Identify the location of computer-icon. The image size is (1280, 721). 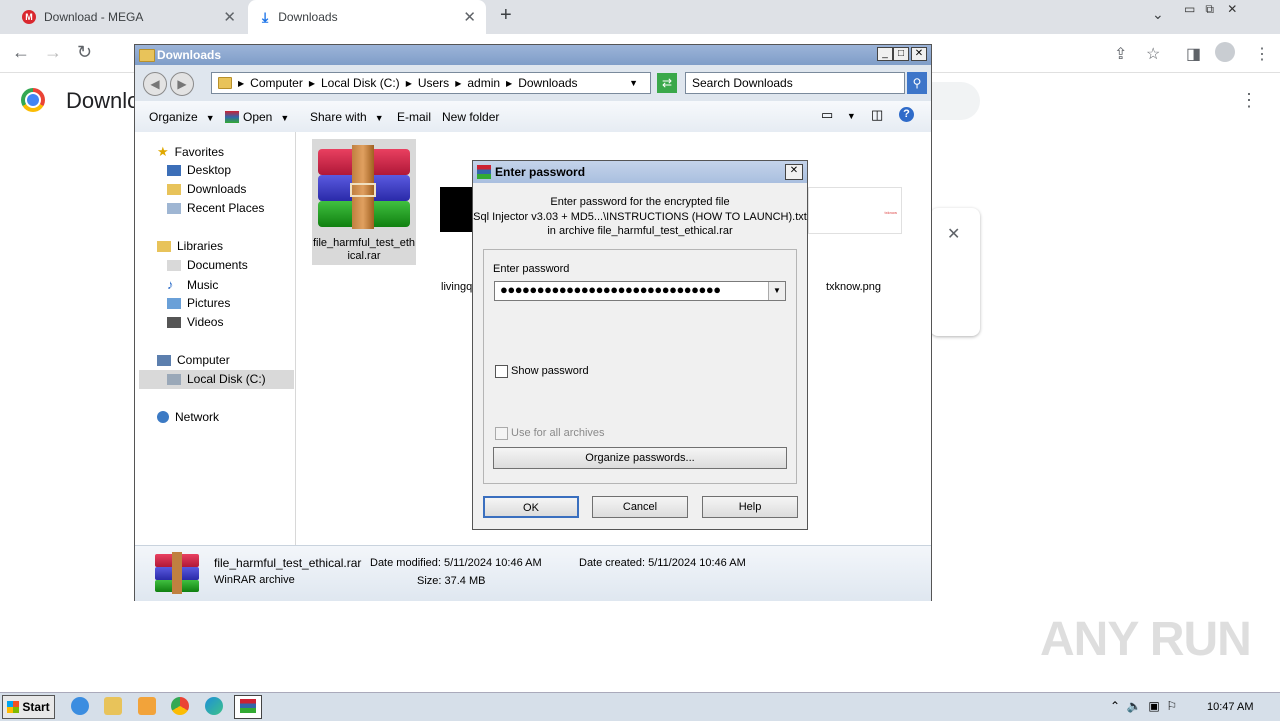
(164, 360).